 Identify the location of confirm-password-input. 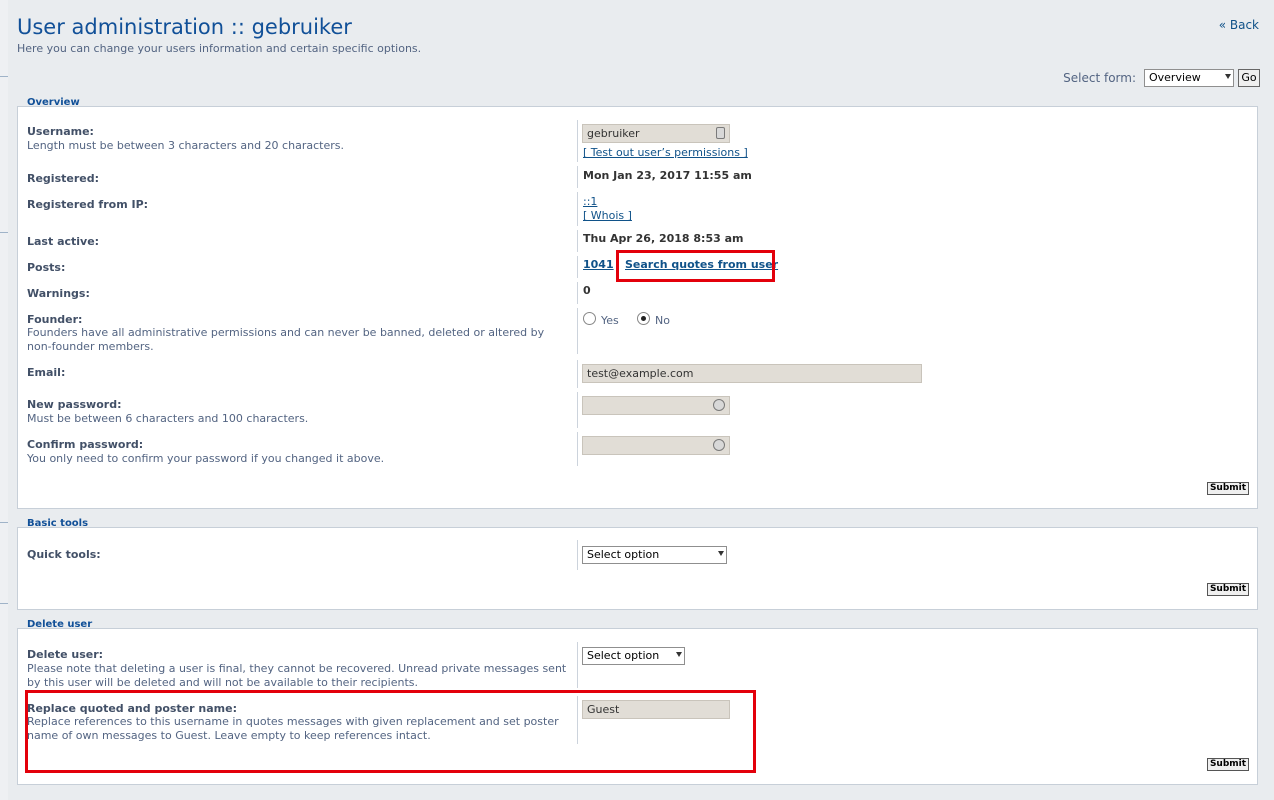
(656, 445).